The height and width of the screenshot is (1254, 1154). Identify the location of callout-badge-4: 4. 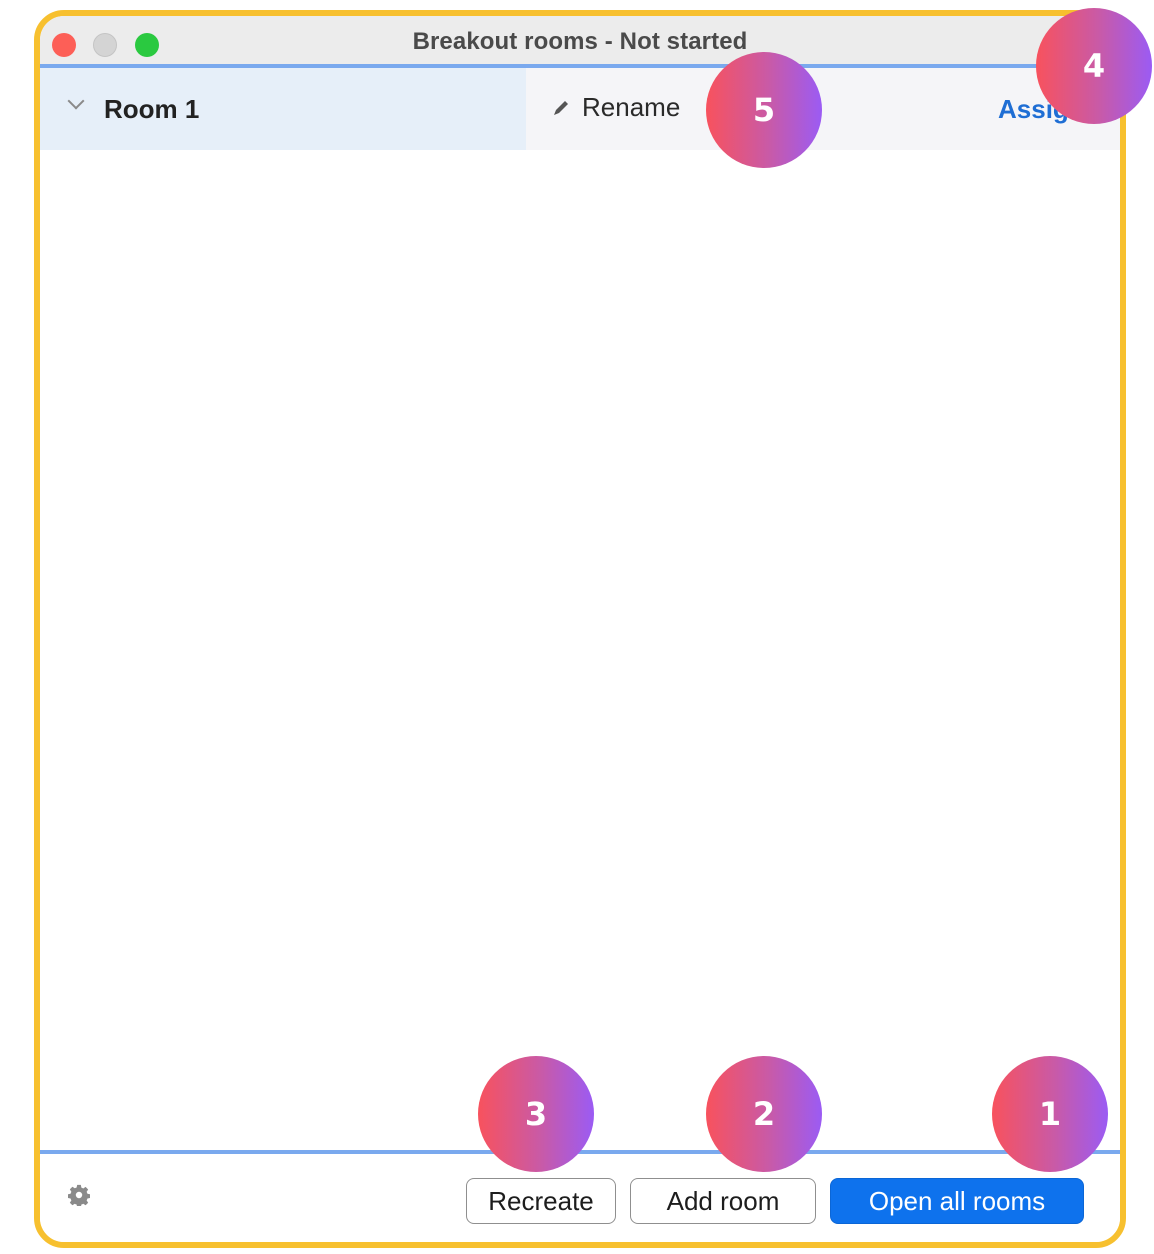
(1094, 66).